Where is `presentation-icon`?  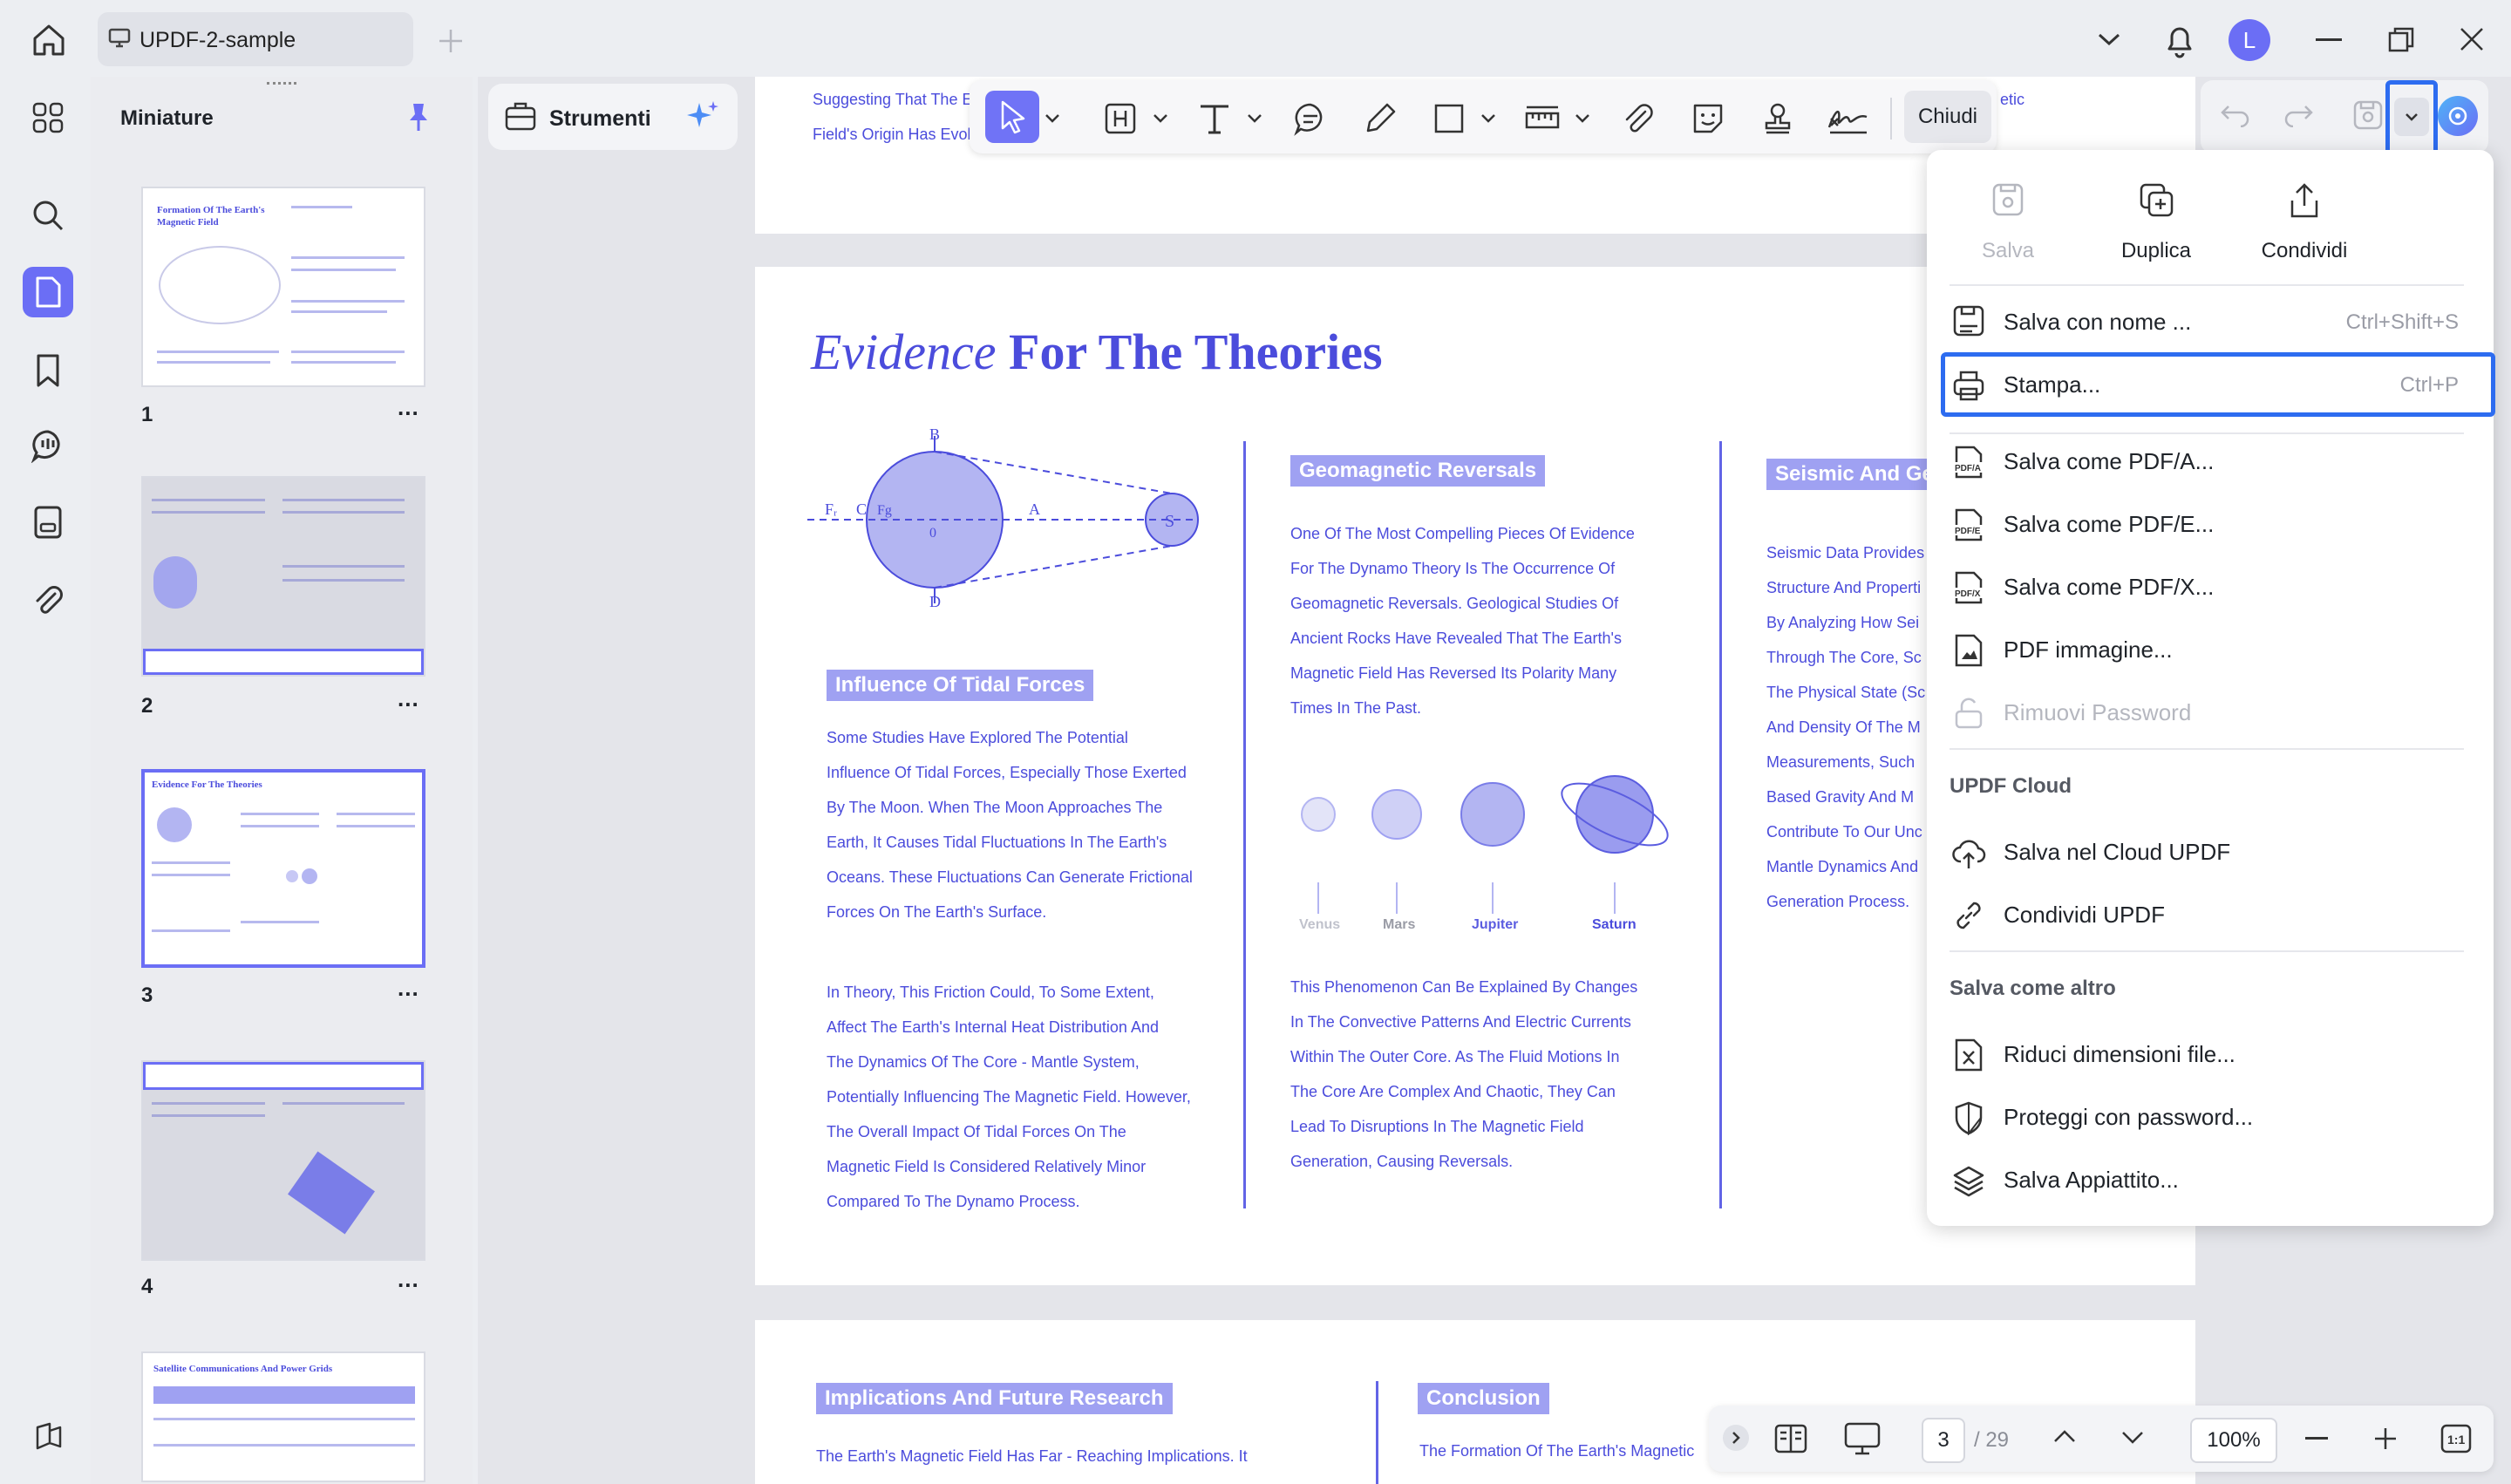
presentation-icon is located at coordinates (1862, 1438).